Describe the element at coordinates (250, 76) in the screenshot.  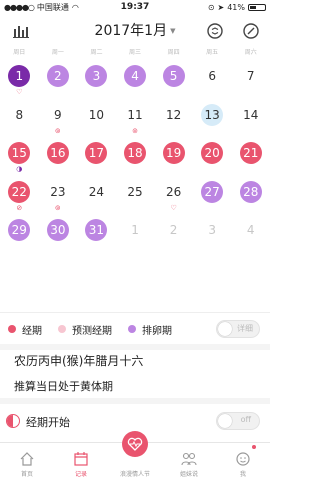
I see `day-number: 7` at that location.